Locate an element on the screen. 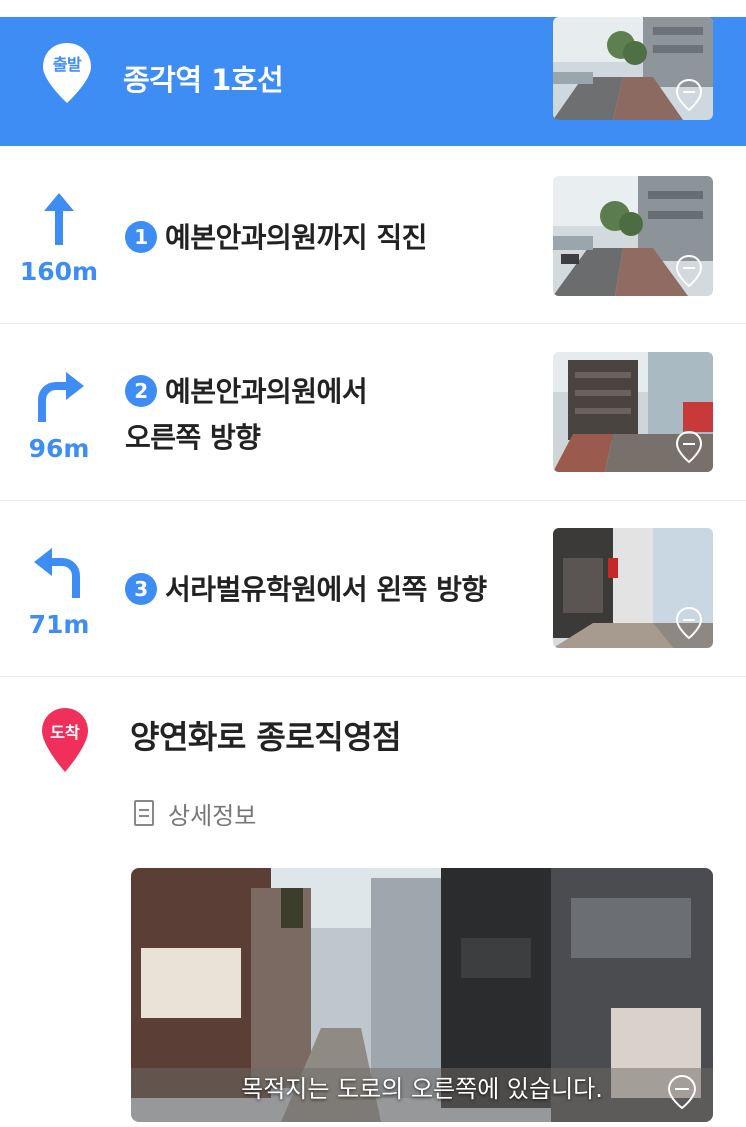 The height and width of the screenshot is (1127, 746). step-2-street-thumbnail is located at coordinates (633, 412).